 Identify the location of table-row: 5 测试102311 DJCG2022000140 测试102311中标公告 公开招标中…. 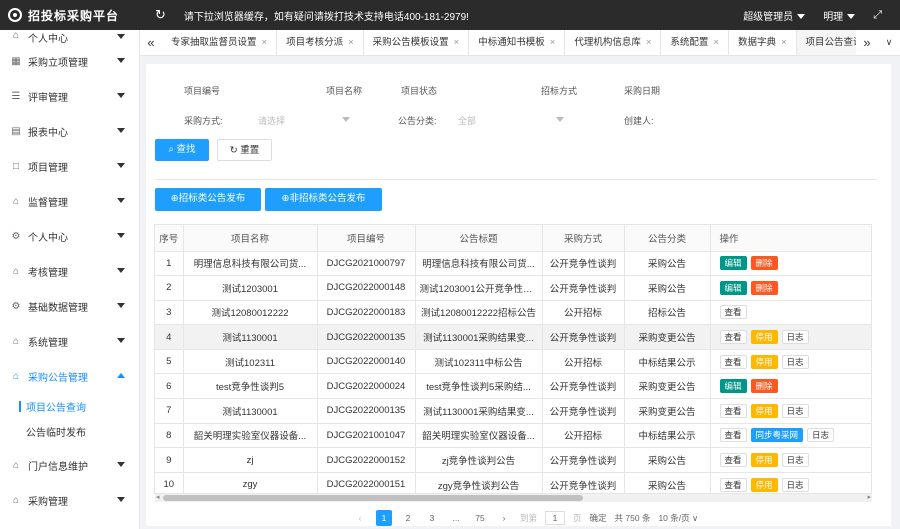
(513, 362).